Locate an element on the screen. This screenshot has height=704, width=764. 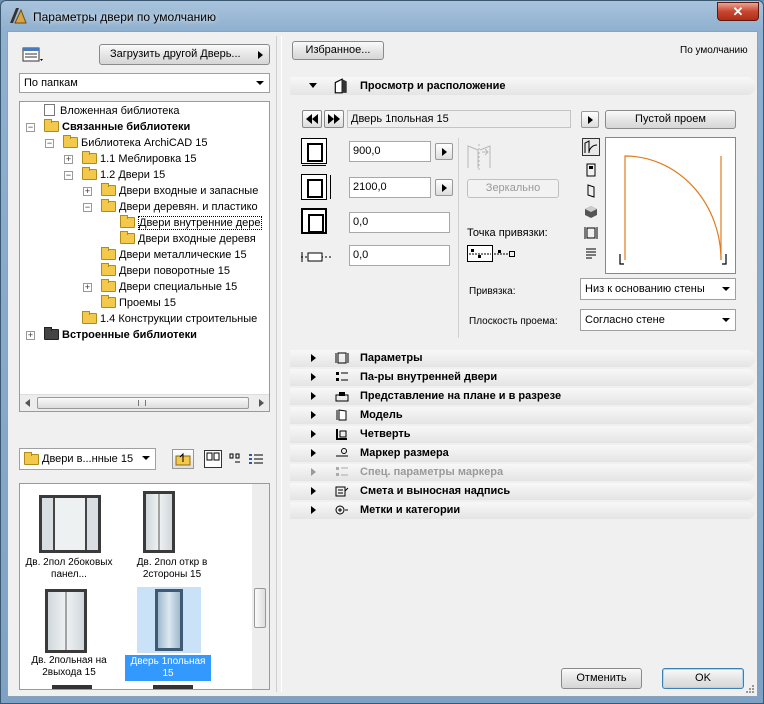
tree-item: 1.2 Двери 15 is located at coordinates (123, 175).